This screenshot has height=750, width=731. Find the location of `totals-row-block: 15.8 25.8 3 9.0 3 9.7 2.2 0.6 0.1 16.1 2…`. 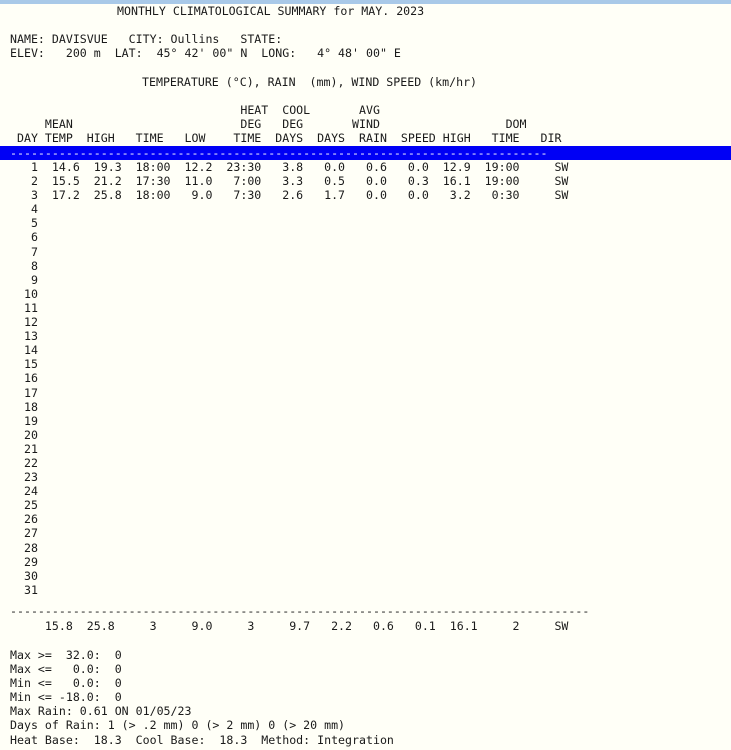

totals-row-block: 15.8 25.8 3 9.0 3 9.7 2.2 0.6 0.1 16.1 2… is located at coordinates (284, 626).